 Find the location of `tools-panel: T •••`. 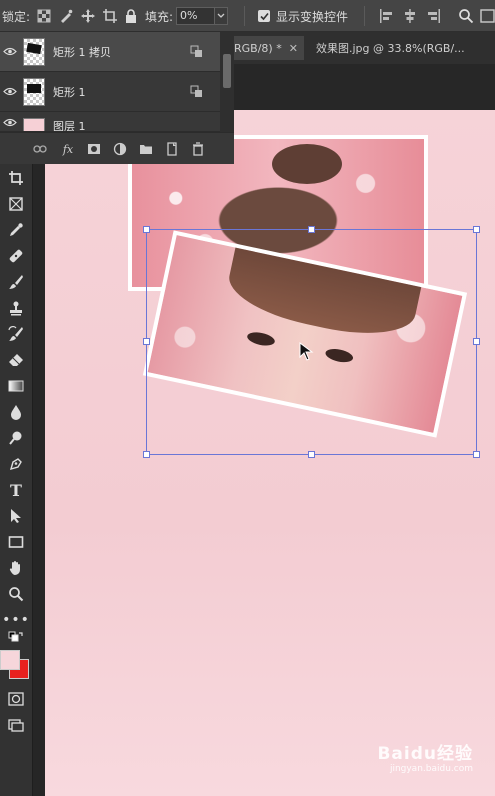

tools-panel: T ••• is located at coordinates (16, 480).